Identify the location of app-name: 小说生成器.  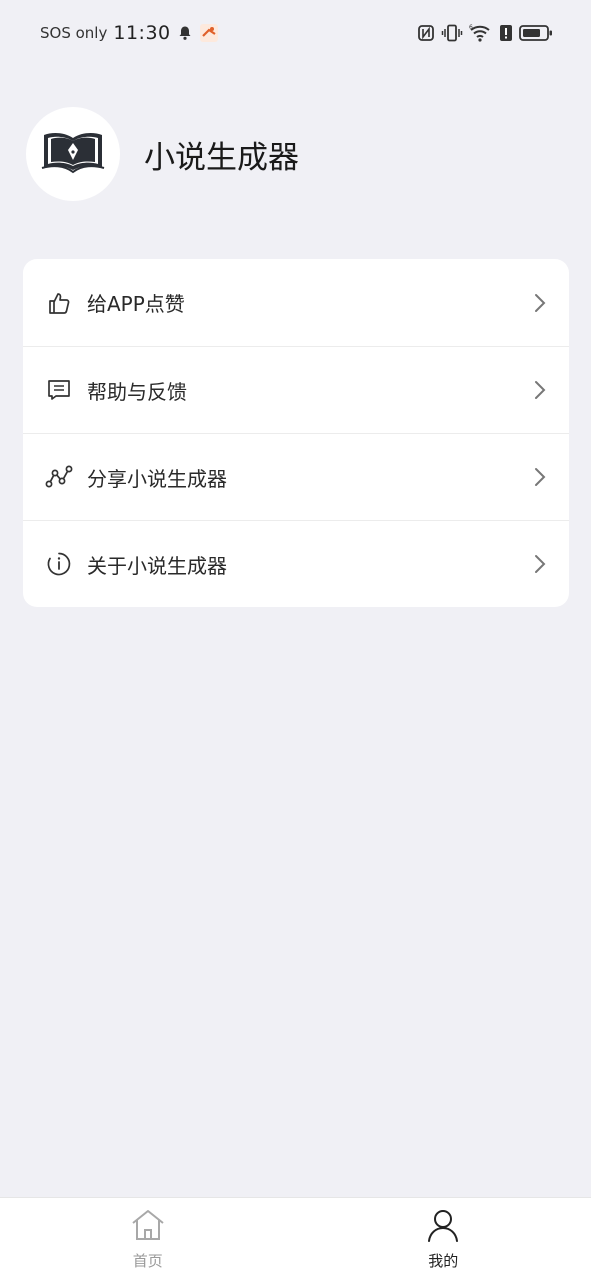
(221, 157).